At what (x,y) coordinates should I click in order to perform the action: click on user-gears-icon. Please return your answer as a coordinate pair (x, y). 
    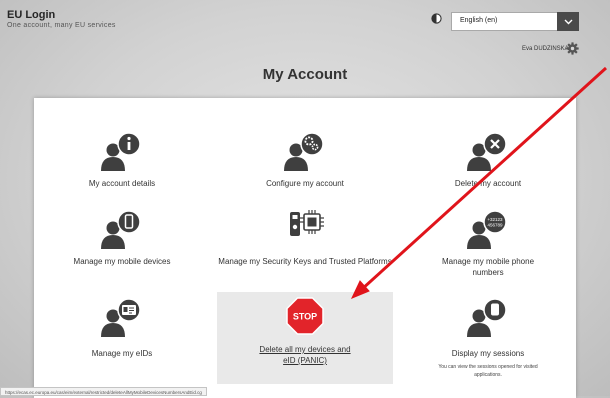
    Looking at the image, I should click on (304, 151).